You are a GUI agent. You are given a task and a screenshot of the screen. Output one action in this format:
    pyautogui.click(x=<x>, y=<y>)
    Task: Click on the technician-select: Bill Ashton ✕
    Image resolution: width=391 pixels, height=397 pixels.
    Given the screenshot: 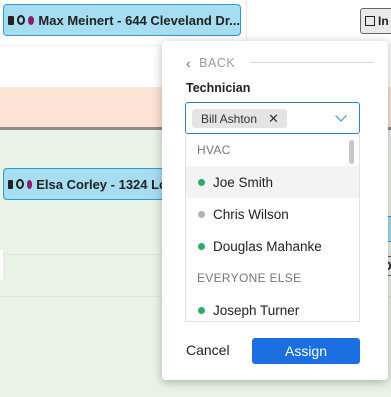 What is the action you would take?
    pyautogui.click(x=272, y=118)
    